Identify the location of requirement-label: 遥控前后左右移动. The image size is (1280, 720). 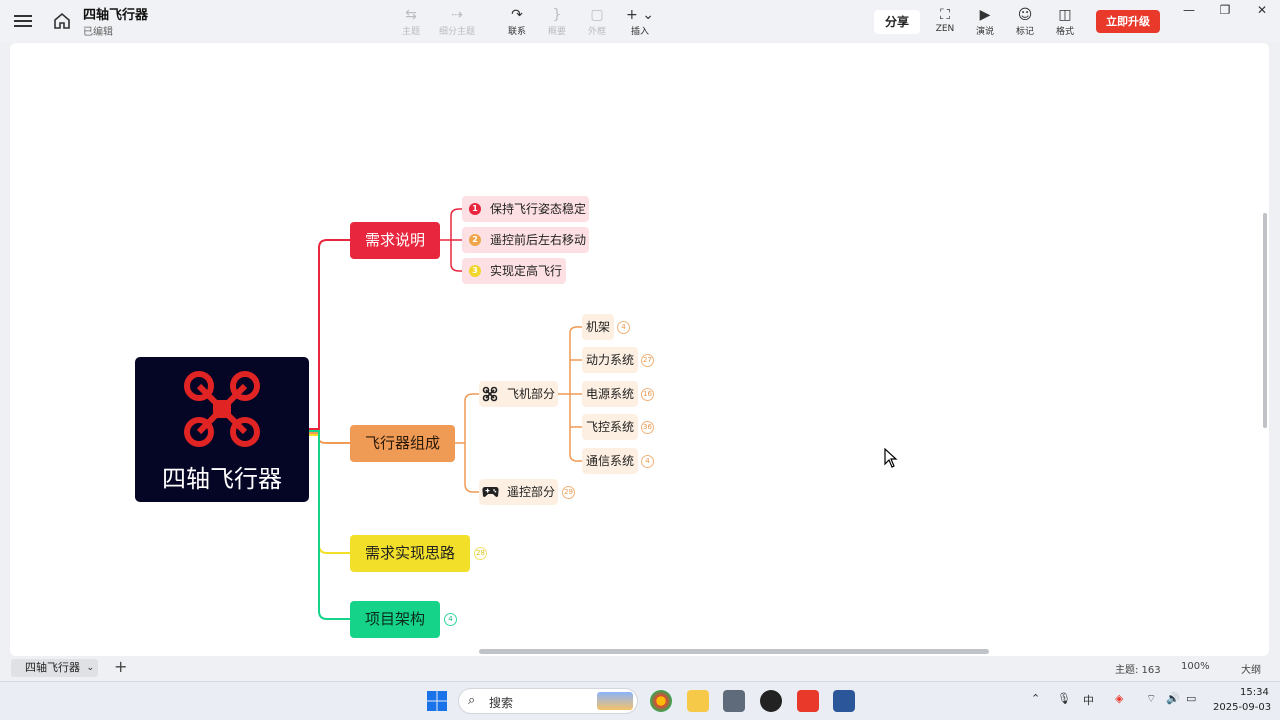
(538, 240).